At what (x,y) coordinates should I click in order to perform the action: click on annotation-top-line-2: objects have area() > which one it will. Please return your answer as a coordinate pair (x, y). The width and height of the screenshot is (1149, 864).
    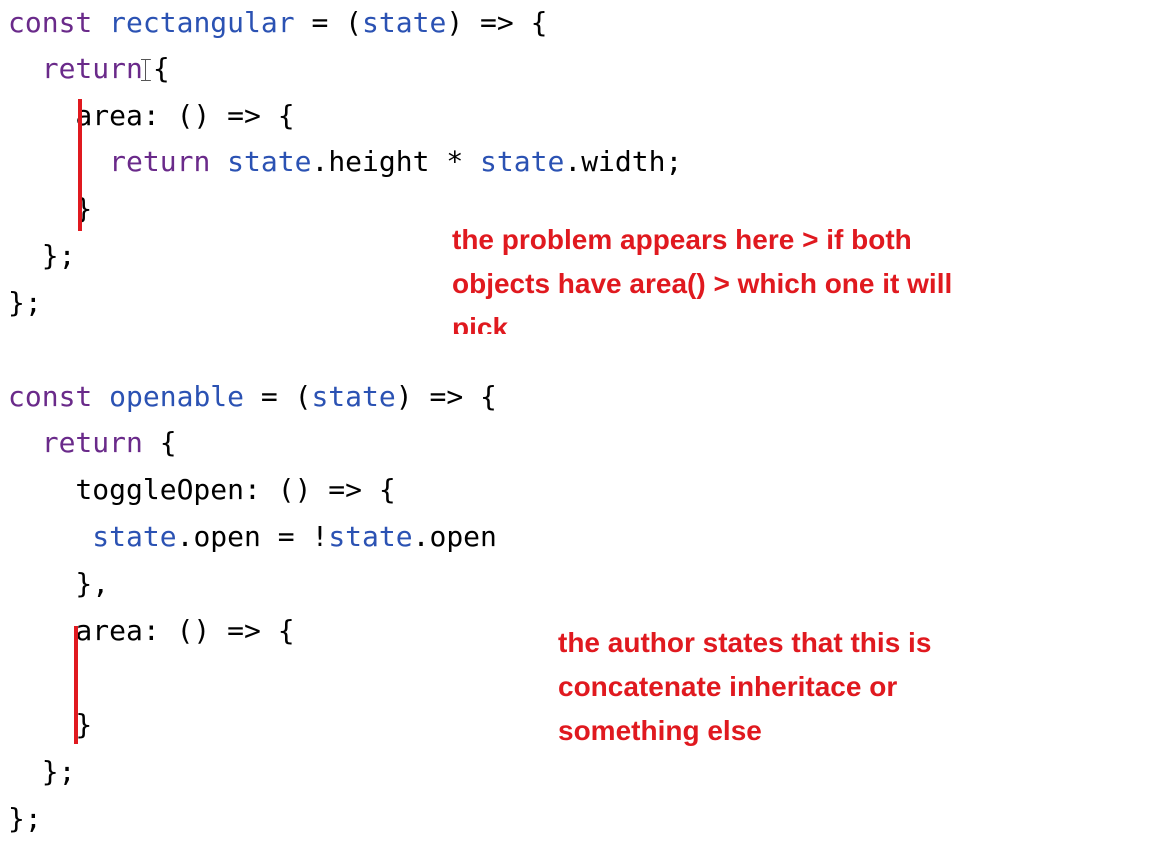
    Looking at the image, I should click on (702, 283).